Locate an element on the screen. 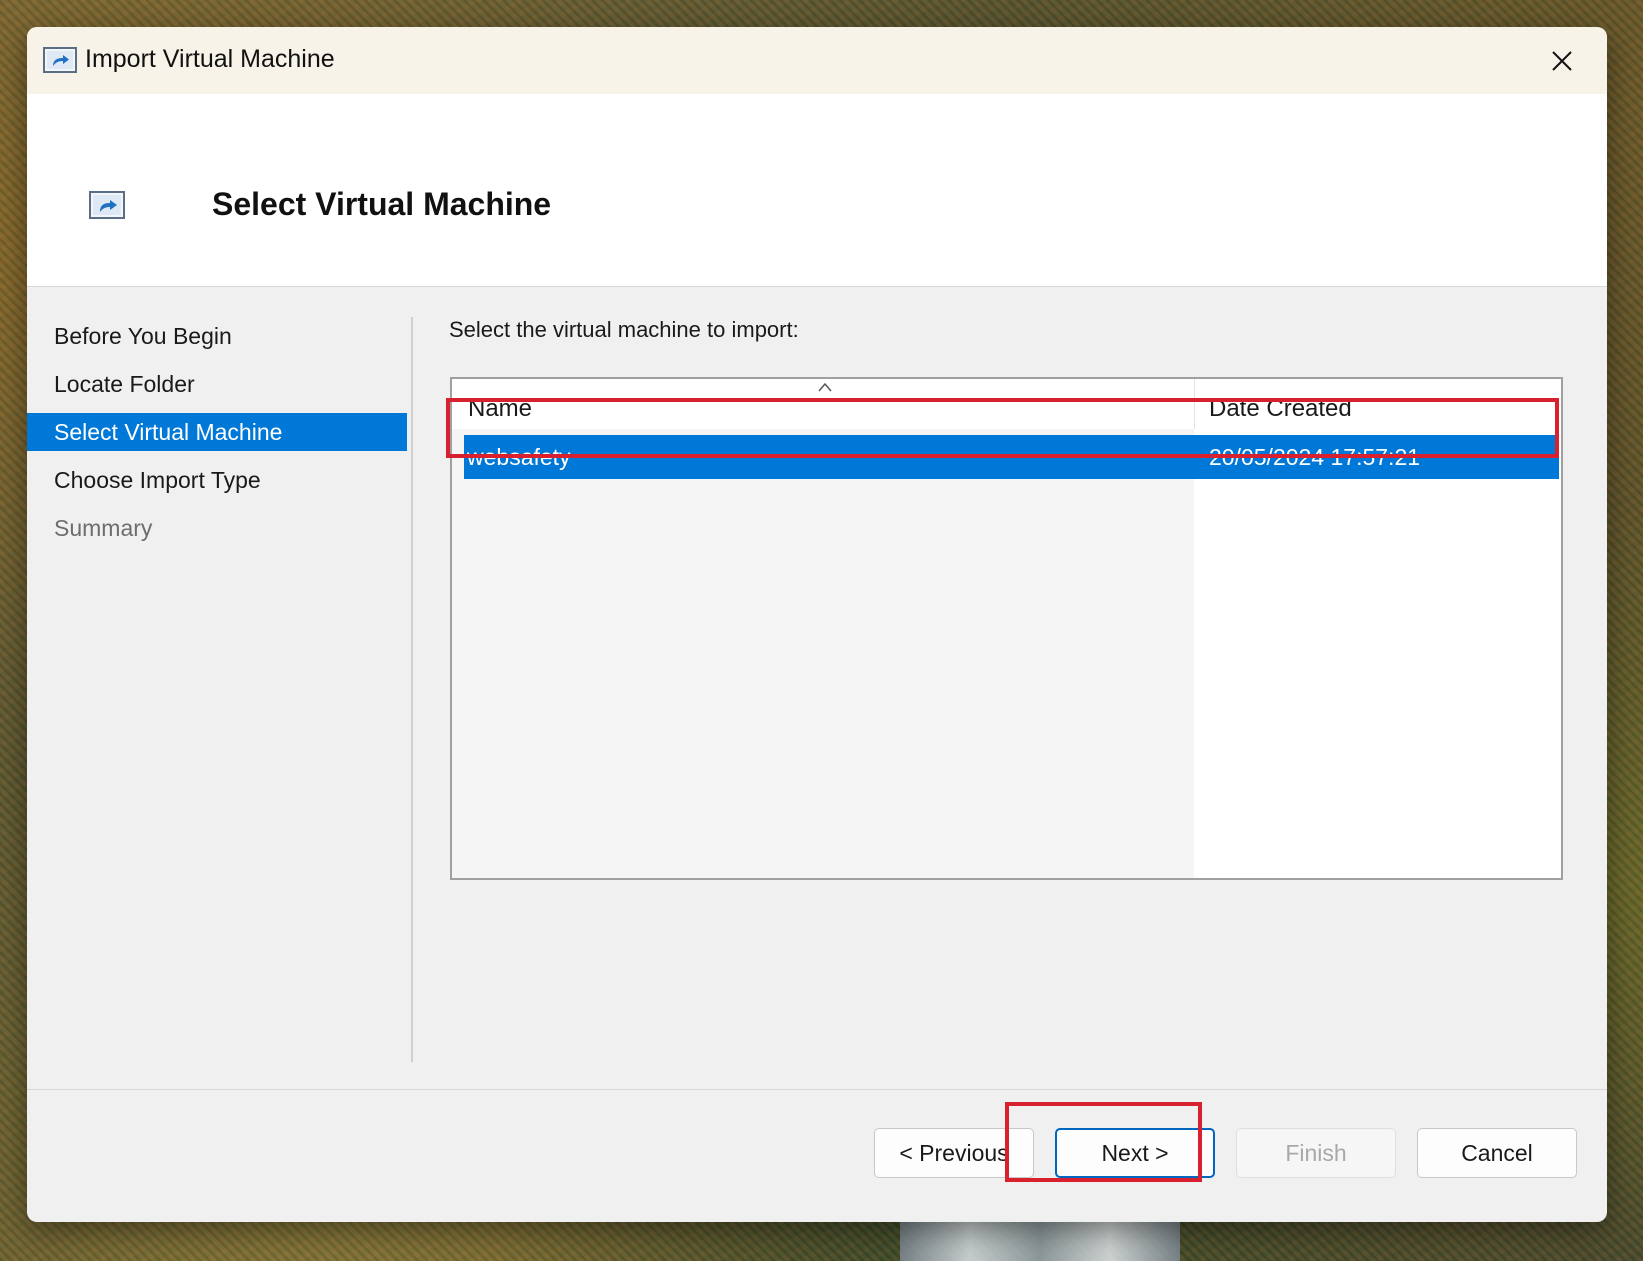  previous-button: < Previous is located at coordinates (954, 1153).